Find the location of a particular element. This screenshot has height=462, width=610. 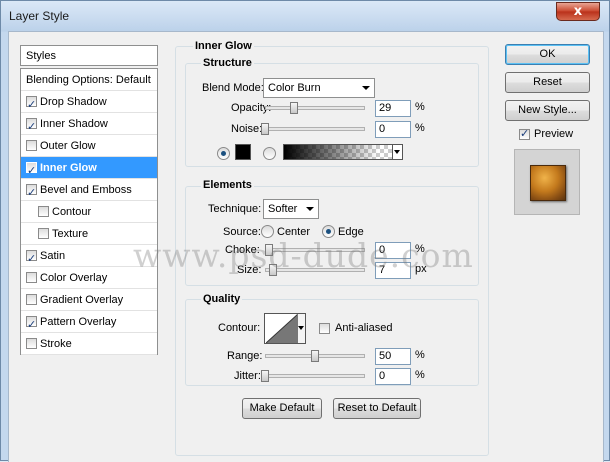

style-item-outer-glow: Outer Glow is located at coordinates (89, 146).